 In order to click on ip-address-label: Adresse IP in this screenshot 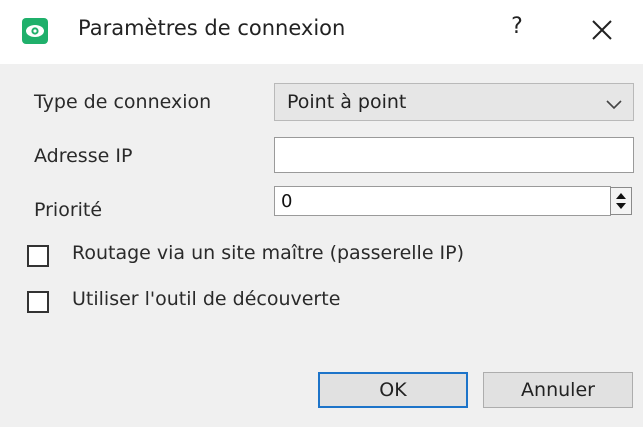, I will do `click(83, 156)`.